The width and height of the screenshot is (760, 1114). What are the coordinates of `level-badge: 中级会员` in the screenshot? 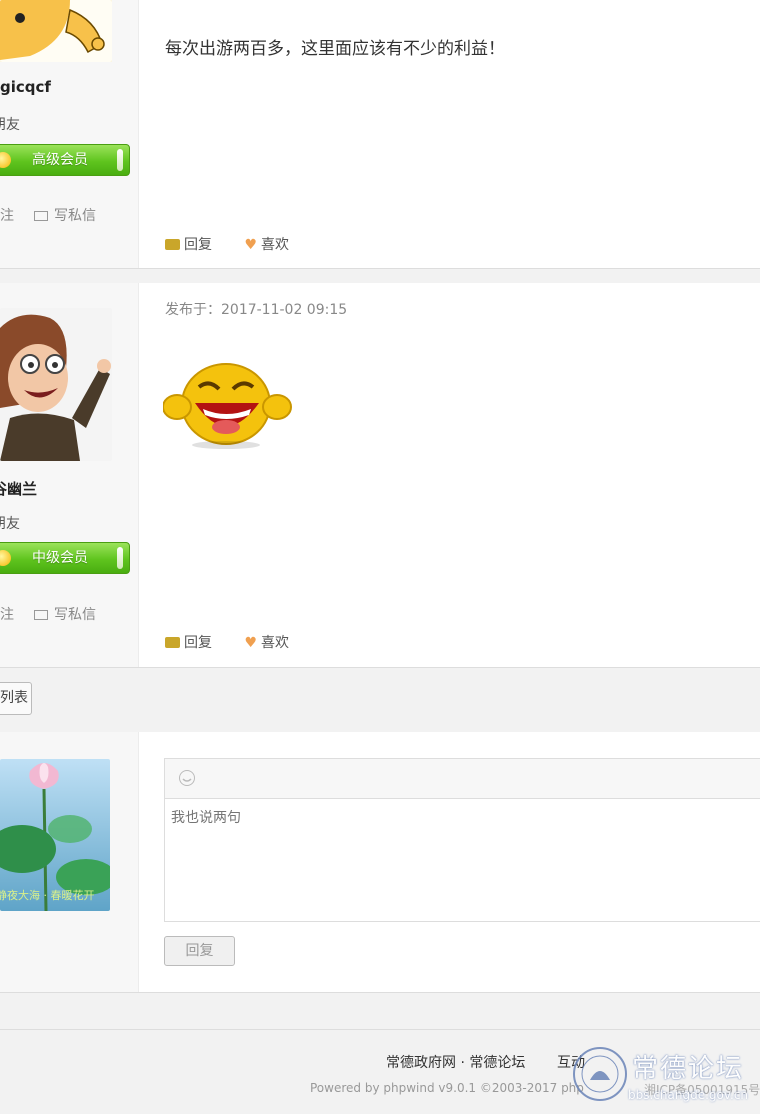 It's located at (65, 558).